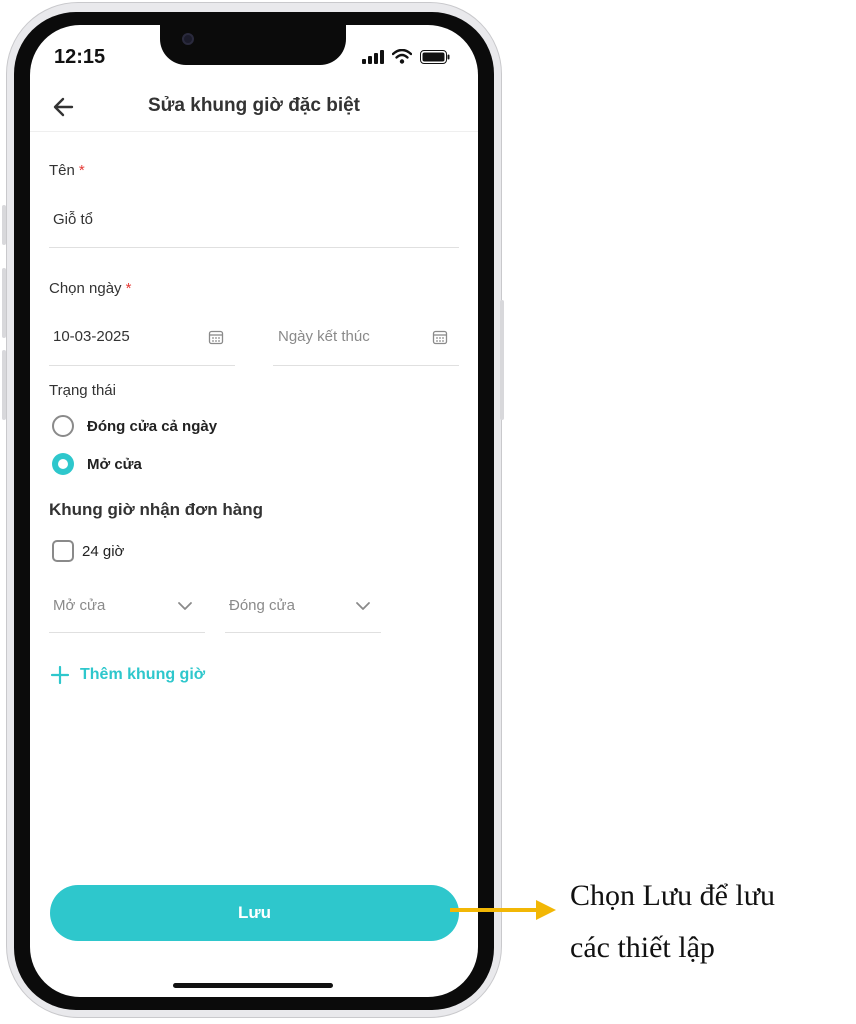 The image size is (856, 1024). I want to click on date-label-text: Chọn ngày, so click(85, 288).